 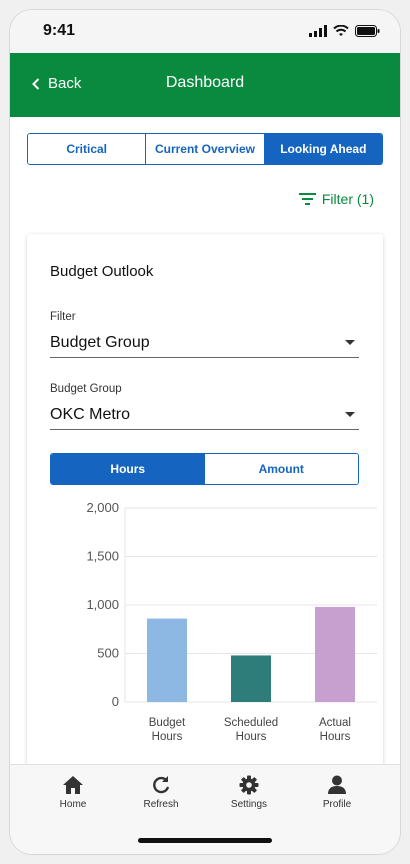 What do you see at coordinates (100, 342) in the screenshot?
I see `filter-select-value: Budget Group` at bounding box center [100, 342].